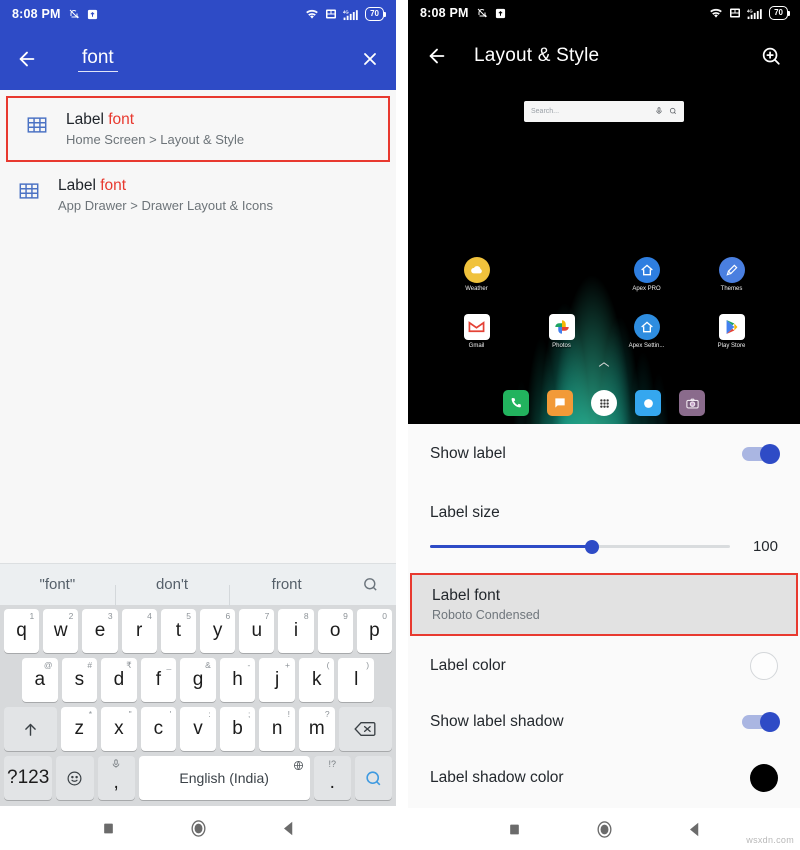 The width and height of the screenshot is (800, 850). I want to click on app-icon-themes: Themes, so click(731, 274).